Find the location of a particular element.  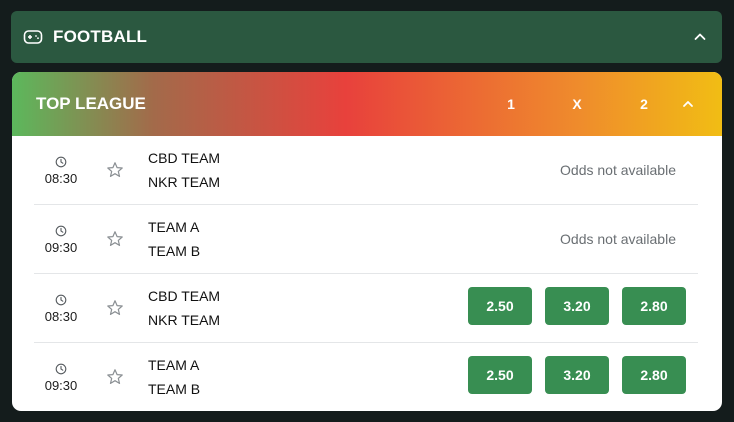

league-title: TOP LEAGUE is located at coordinates (91, 103).